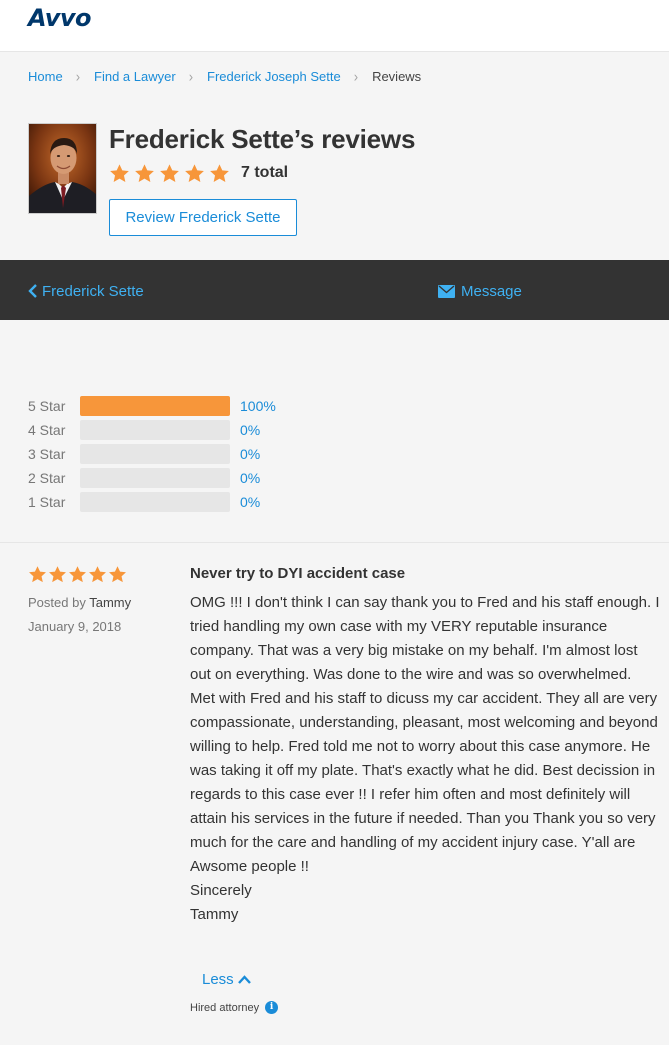 The width and height of the screenshot is (669, 1045). What do you see at coordinates (60, 18) in the screenshot?
I see `avvo-logo: Avvo` at bounding box center [60, 18].